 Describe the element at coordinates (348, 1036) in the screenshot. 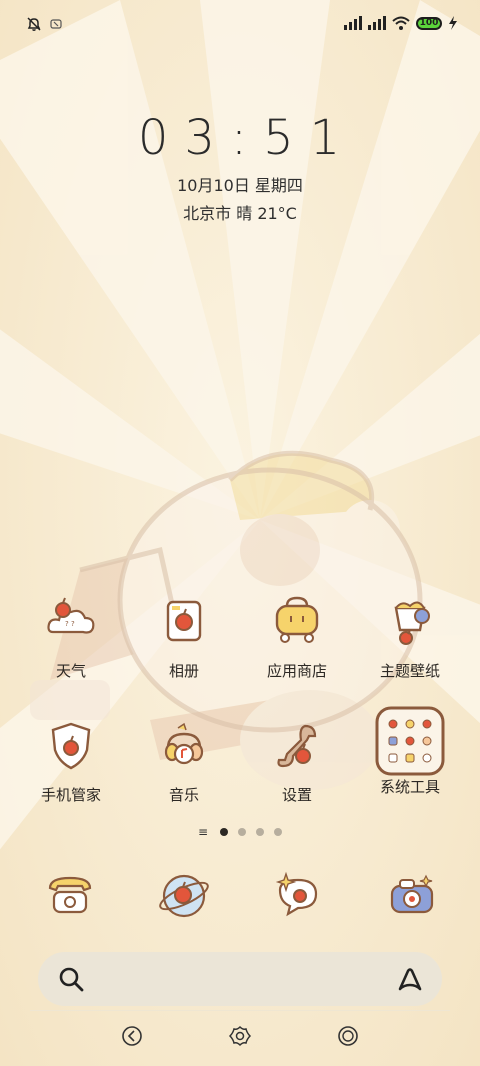

I see `recents-icon` at that location.